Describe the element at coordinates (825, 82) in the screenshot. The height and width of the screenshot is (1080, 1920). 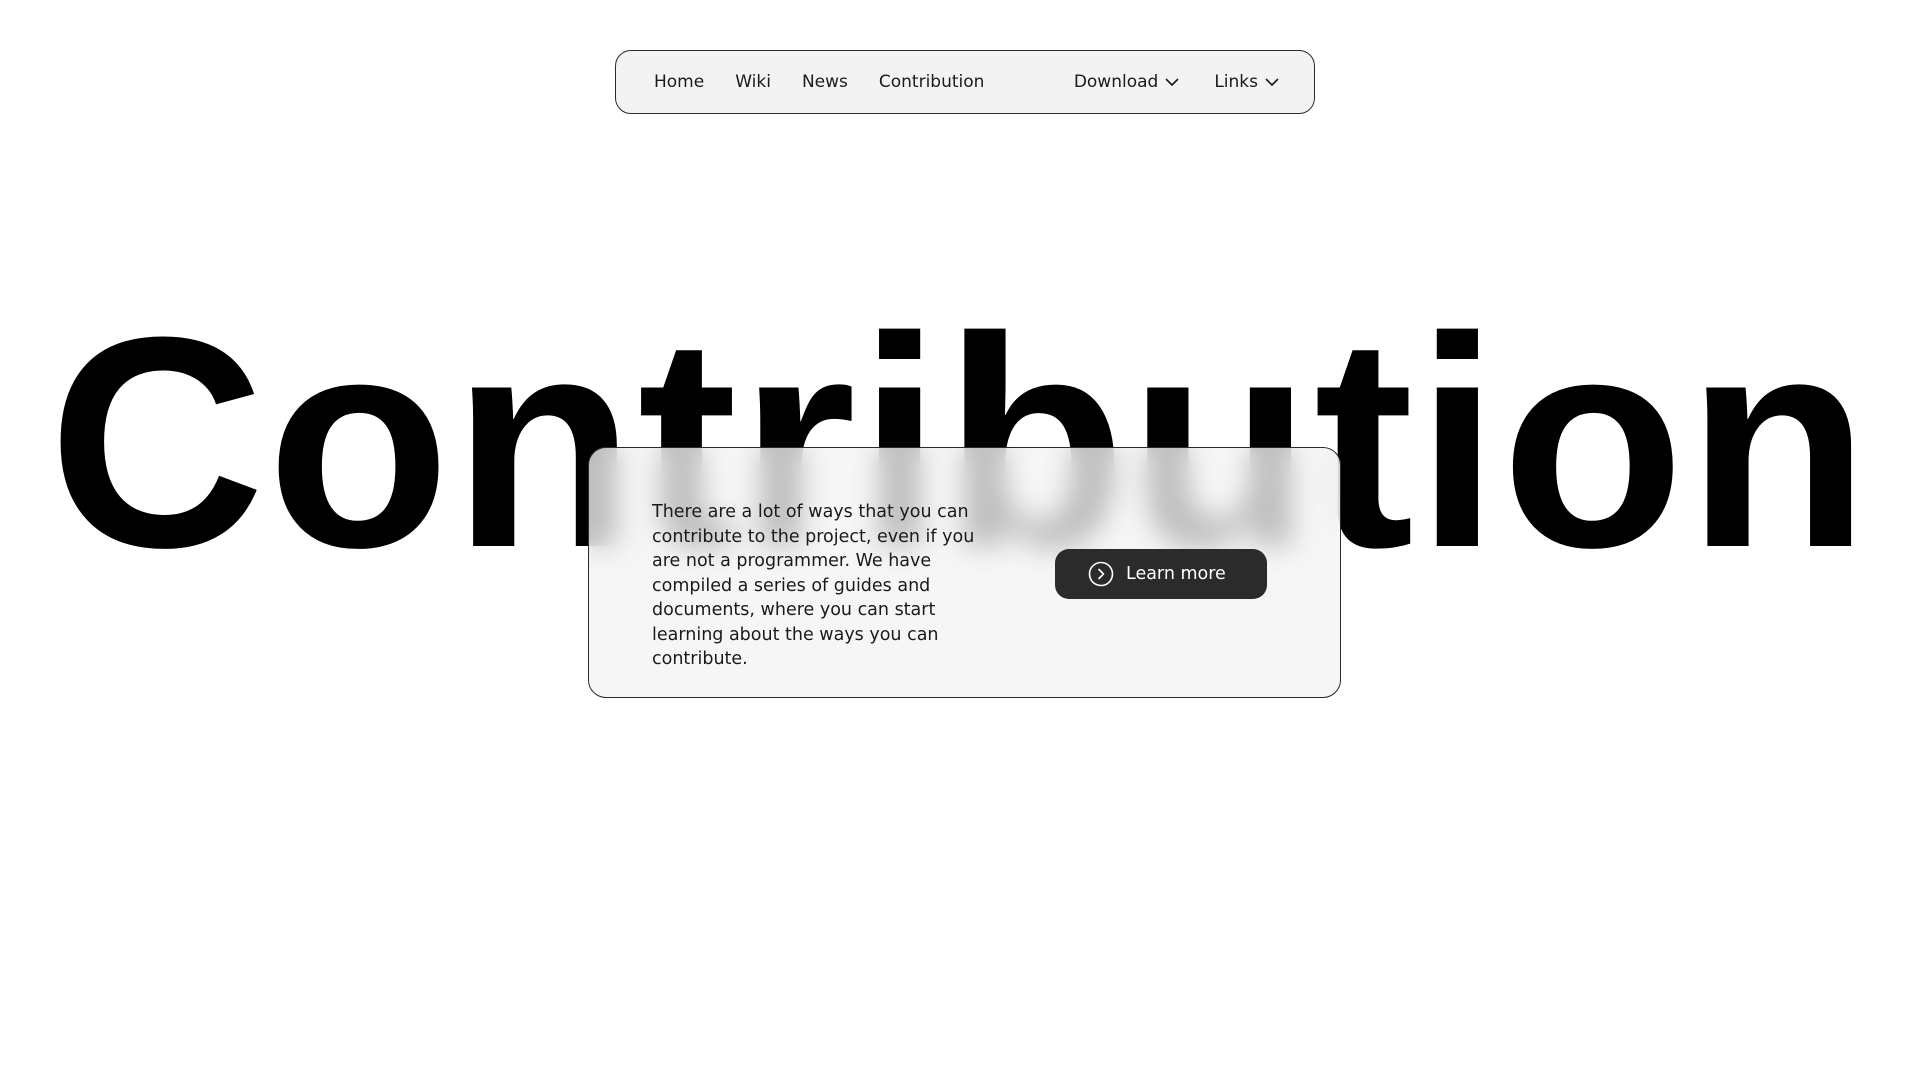
I see `nav-link-news: News` at that location.